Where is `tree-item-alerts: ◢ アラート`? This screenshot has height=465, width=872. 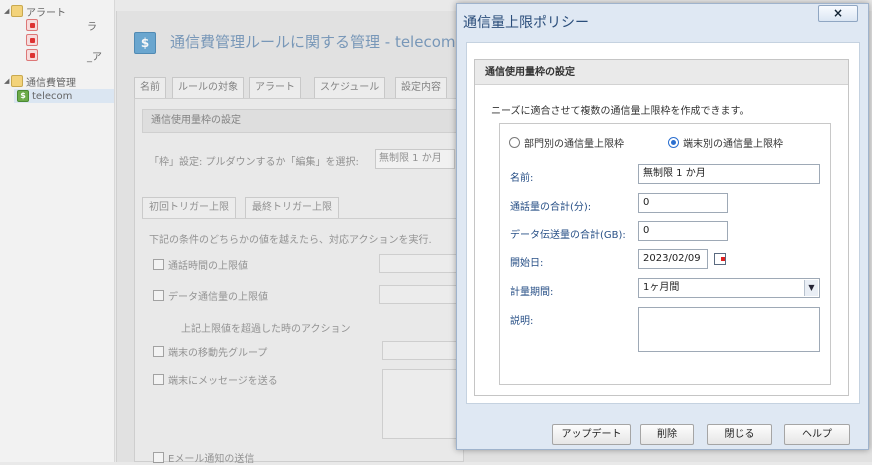 tree-item-alerts: ◢ アラート is located at coordinates (35, 11).